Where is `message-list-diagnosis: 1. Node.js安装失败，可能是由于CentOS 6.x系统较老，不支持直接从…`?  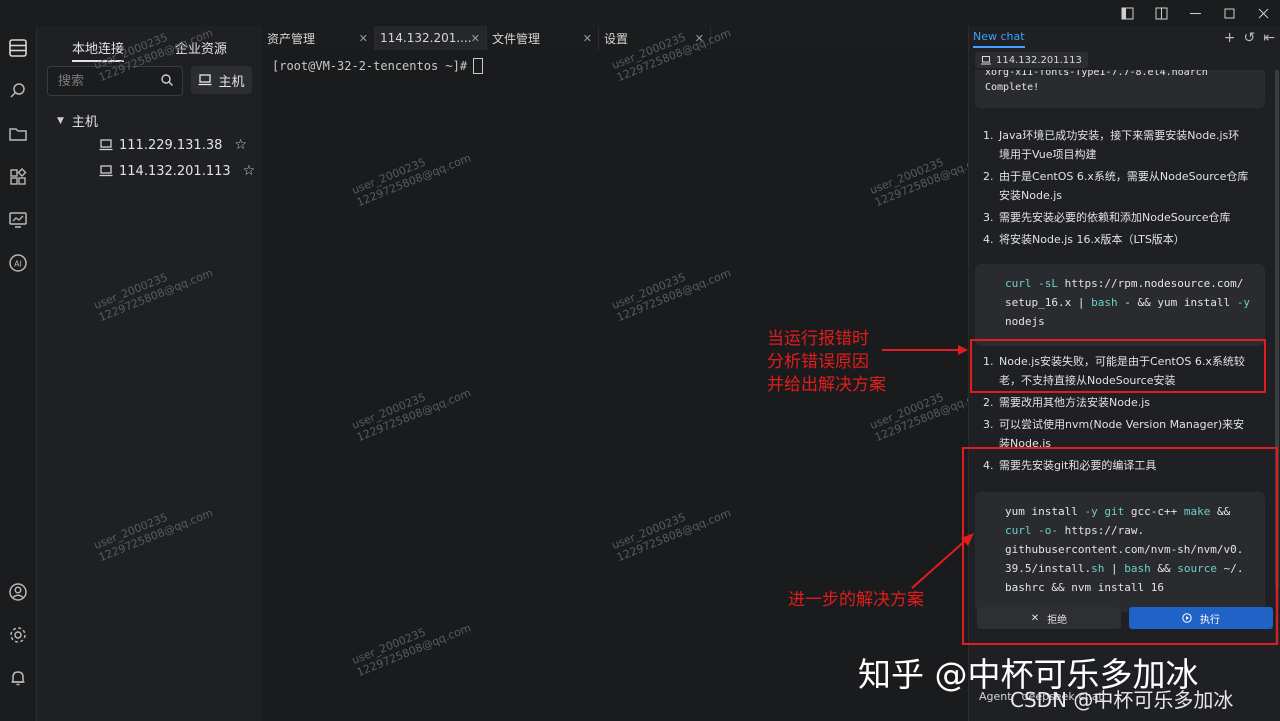 message-list-diagnosis: 1. Node.js安装失败，可能是由于CentOS 6.x系统较老，不支持直接从… is located at coordinates (1116, 413).